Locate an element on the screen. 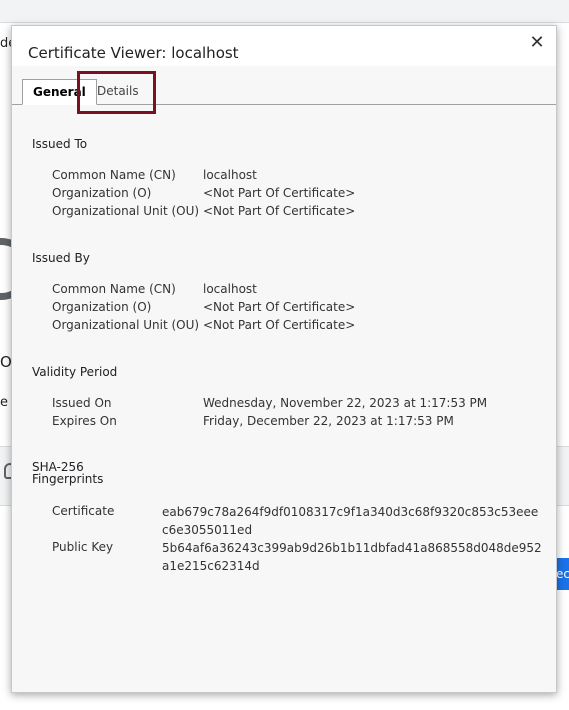 The height and width of the screenshot is (710, 569). issued-to-cn-label: Common Name (CN) is located at coordinates (114, 175).